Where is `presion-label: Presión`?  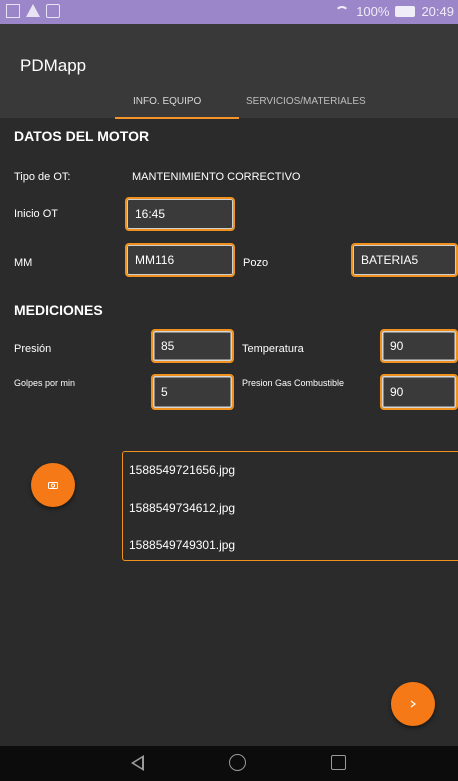 presion-label: Presión is located at coordinates (33, 349).